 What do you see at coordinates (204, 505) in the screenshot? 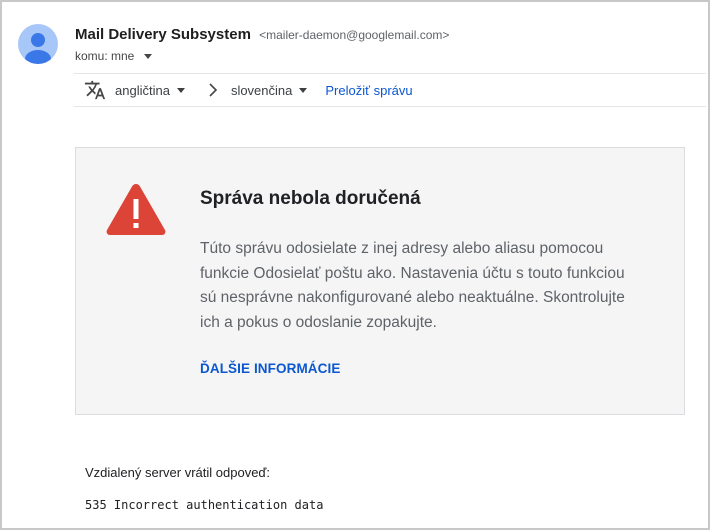
I see `server-response-code: 535 Incorrect authentication data` at bounding box center [204, 505].